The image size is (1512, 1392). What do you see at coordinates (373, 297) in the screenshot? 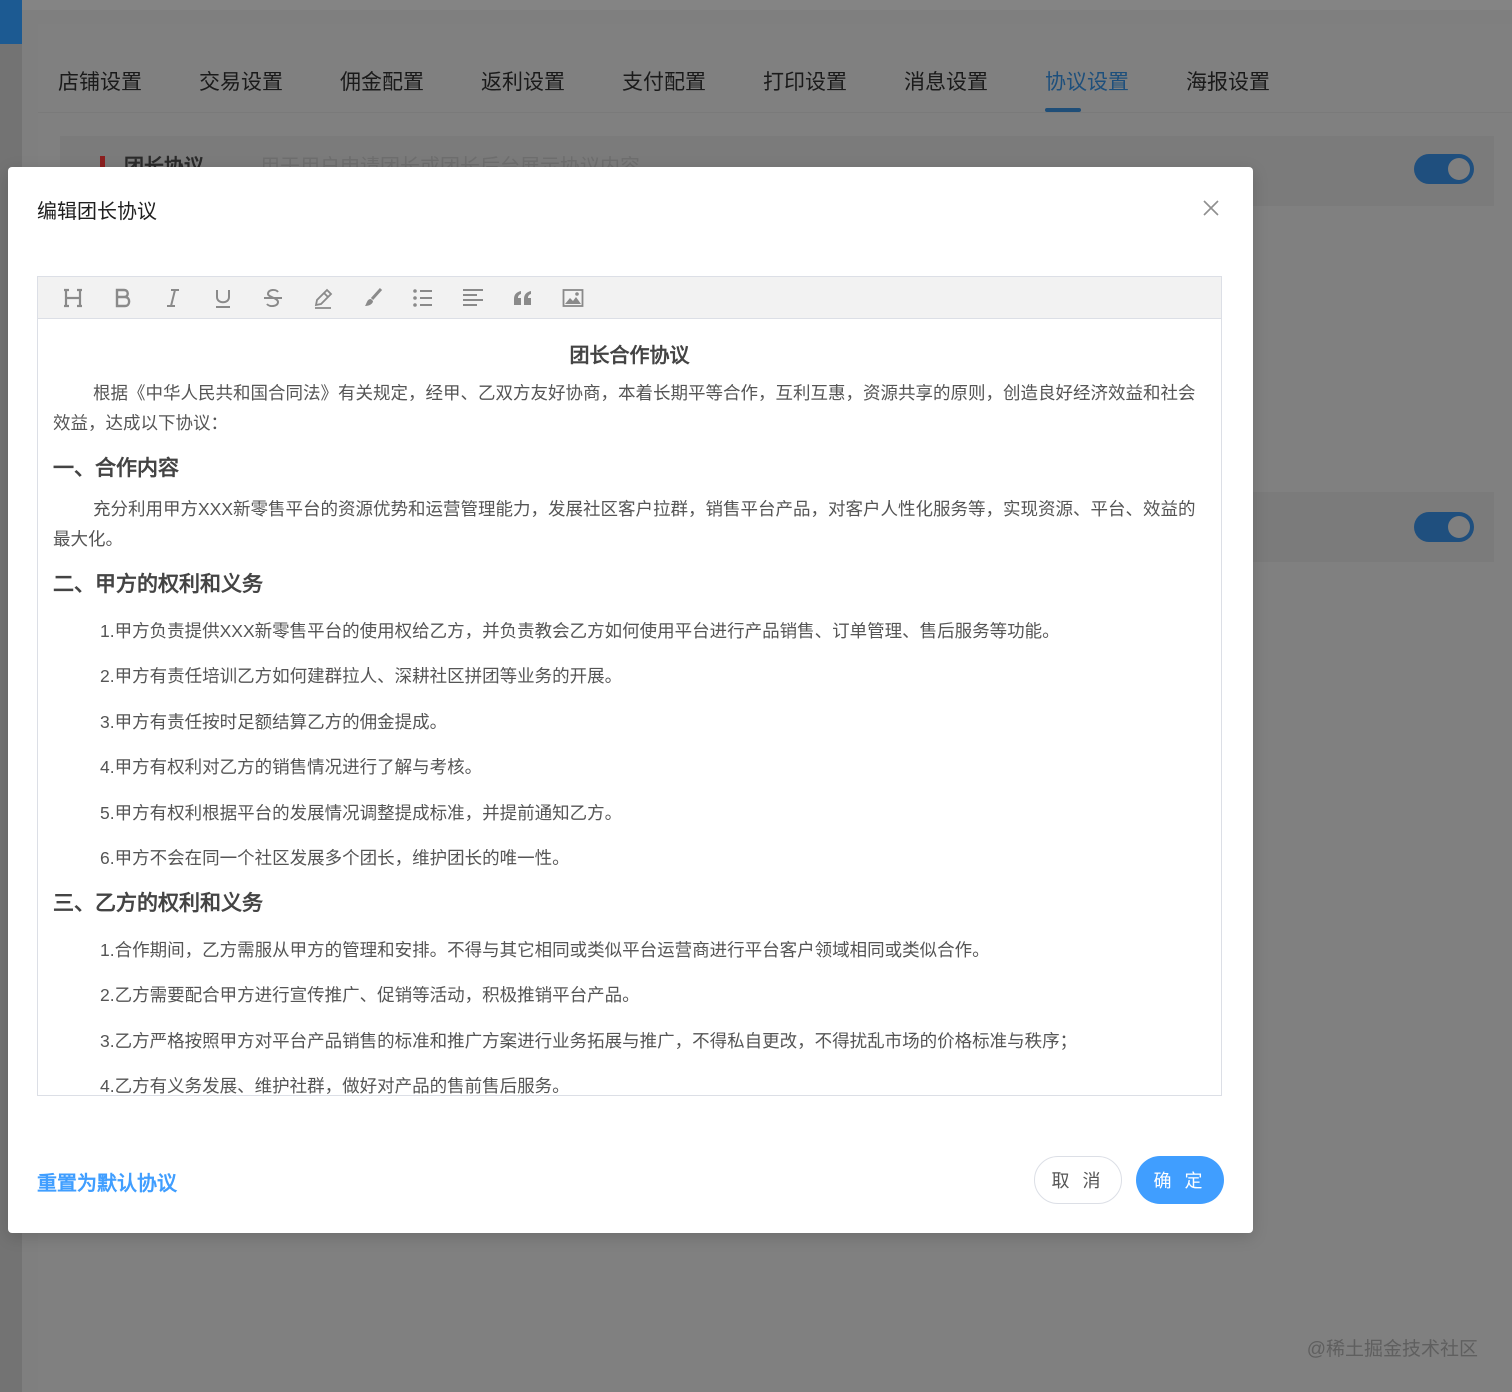
I see `brush-icon` at bounding box center [373, 297].